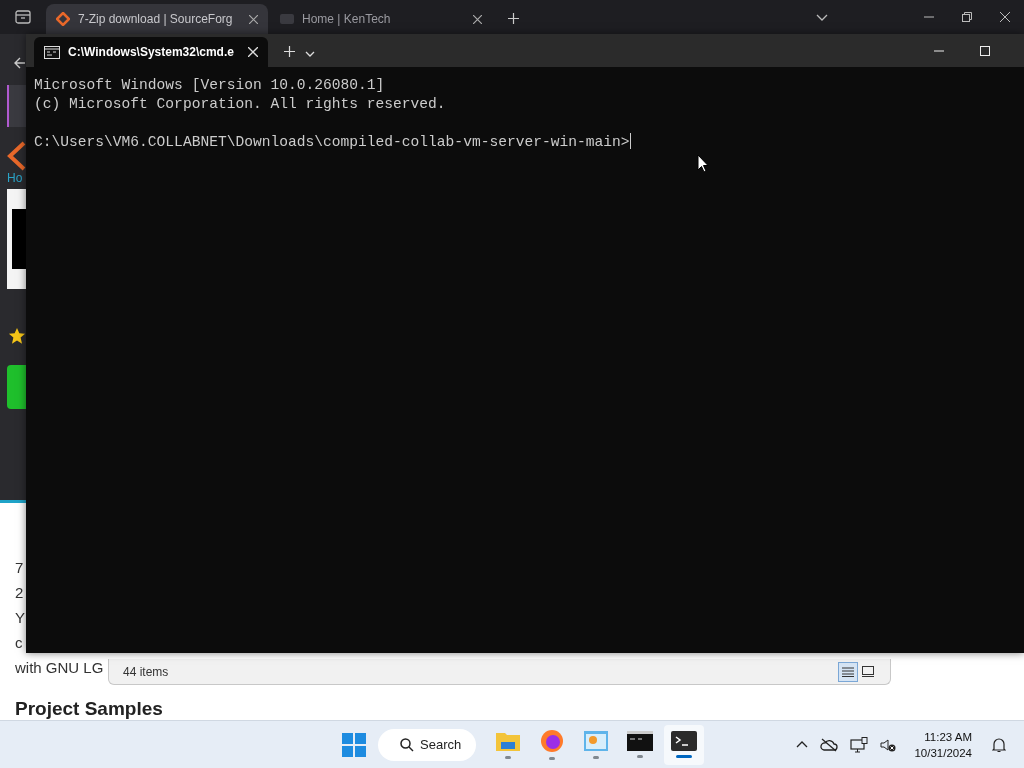  What do you see at coordinates (427, 744) in the screenshot?
I see `search-button: Search` at bounding box center [427, 744].